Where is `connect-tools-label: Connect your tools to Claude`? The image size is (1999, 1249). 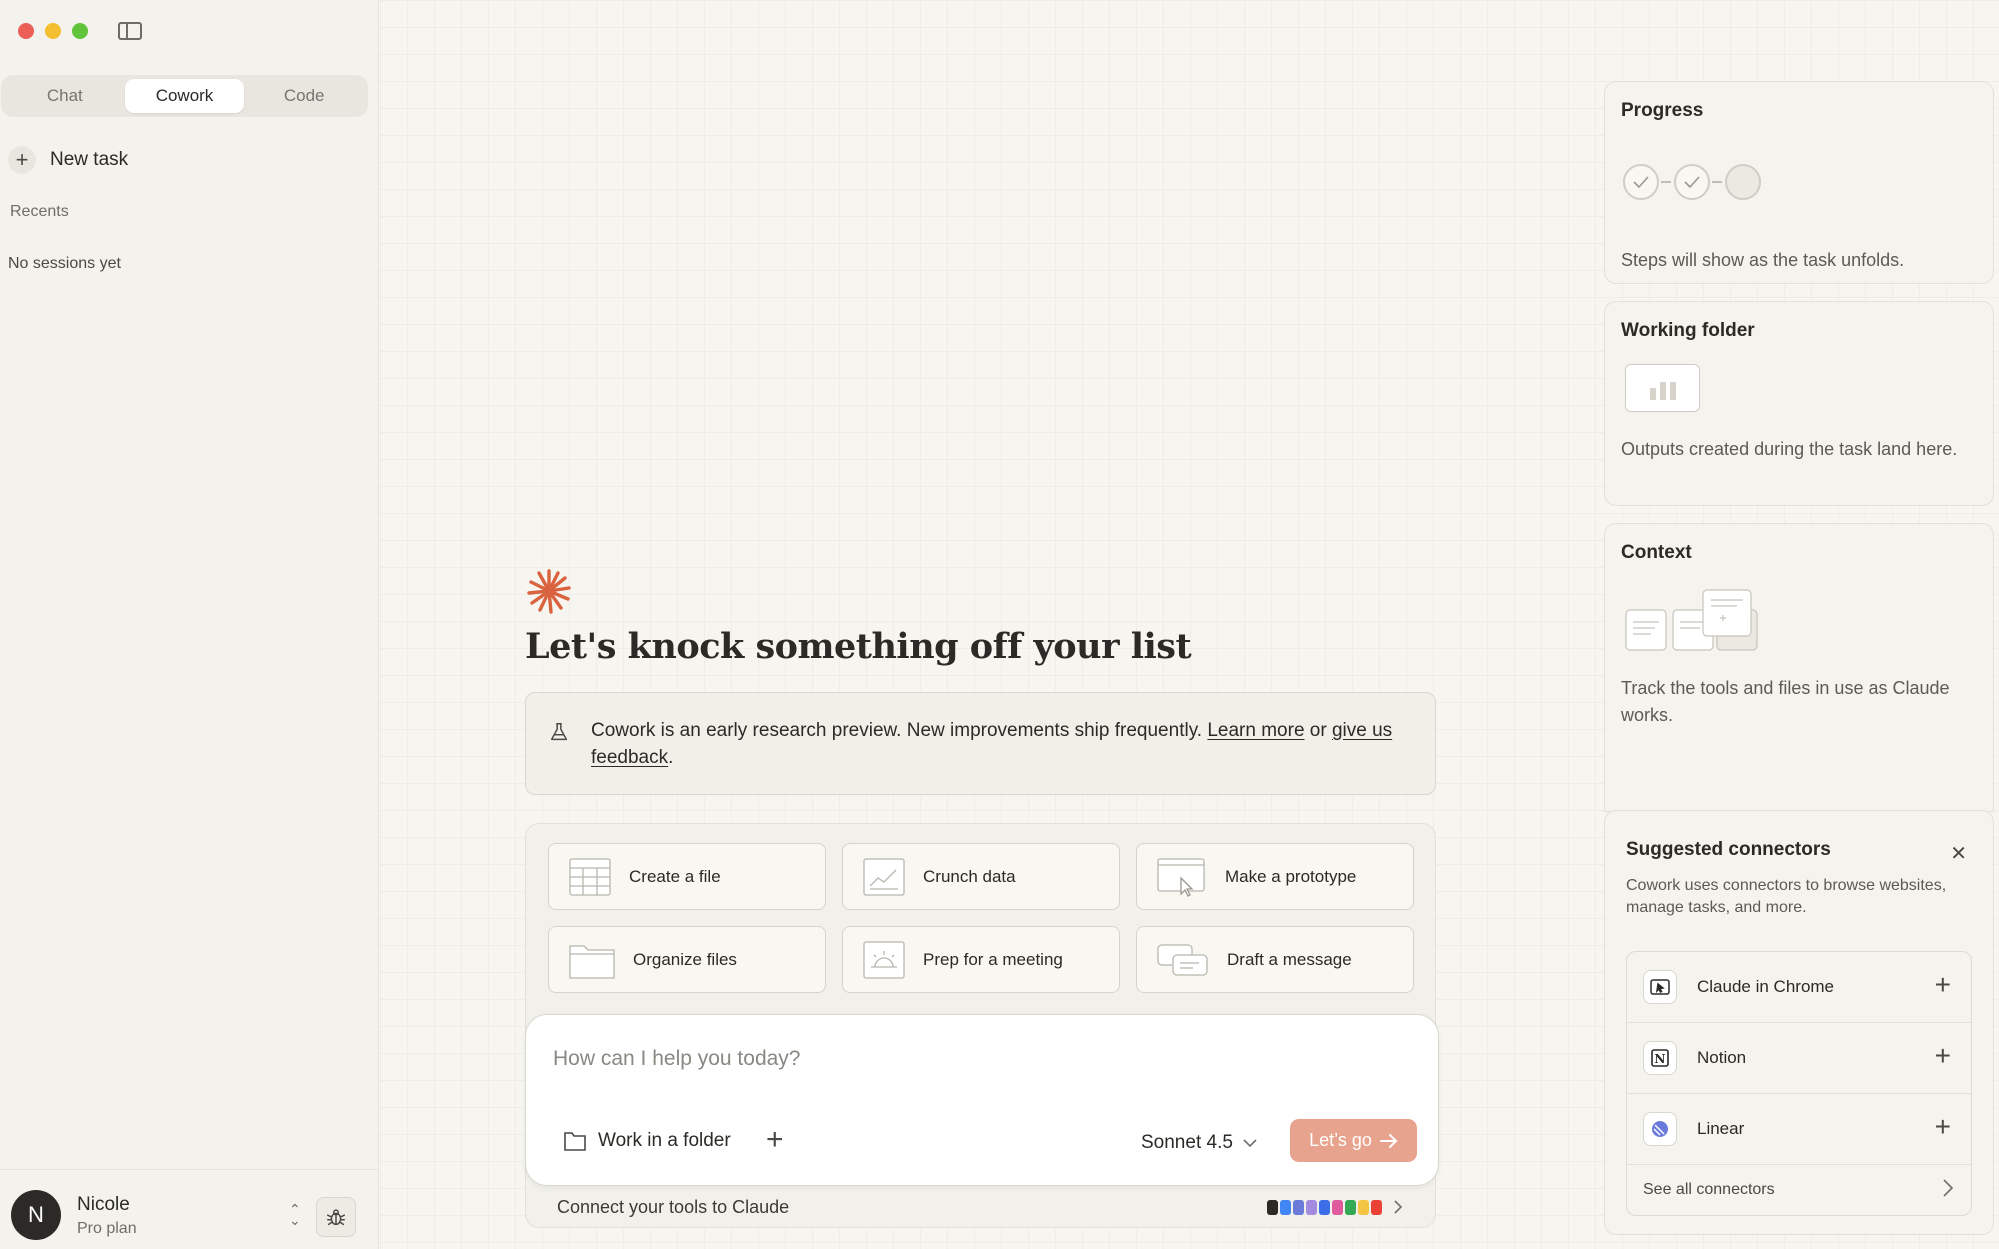 connect-tools-label: Connect your tools to Claude is located at coordinates (673, 1206).